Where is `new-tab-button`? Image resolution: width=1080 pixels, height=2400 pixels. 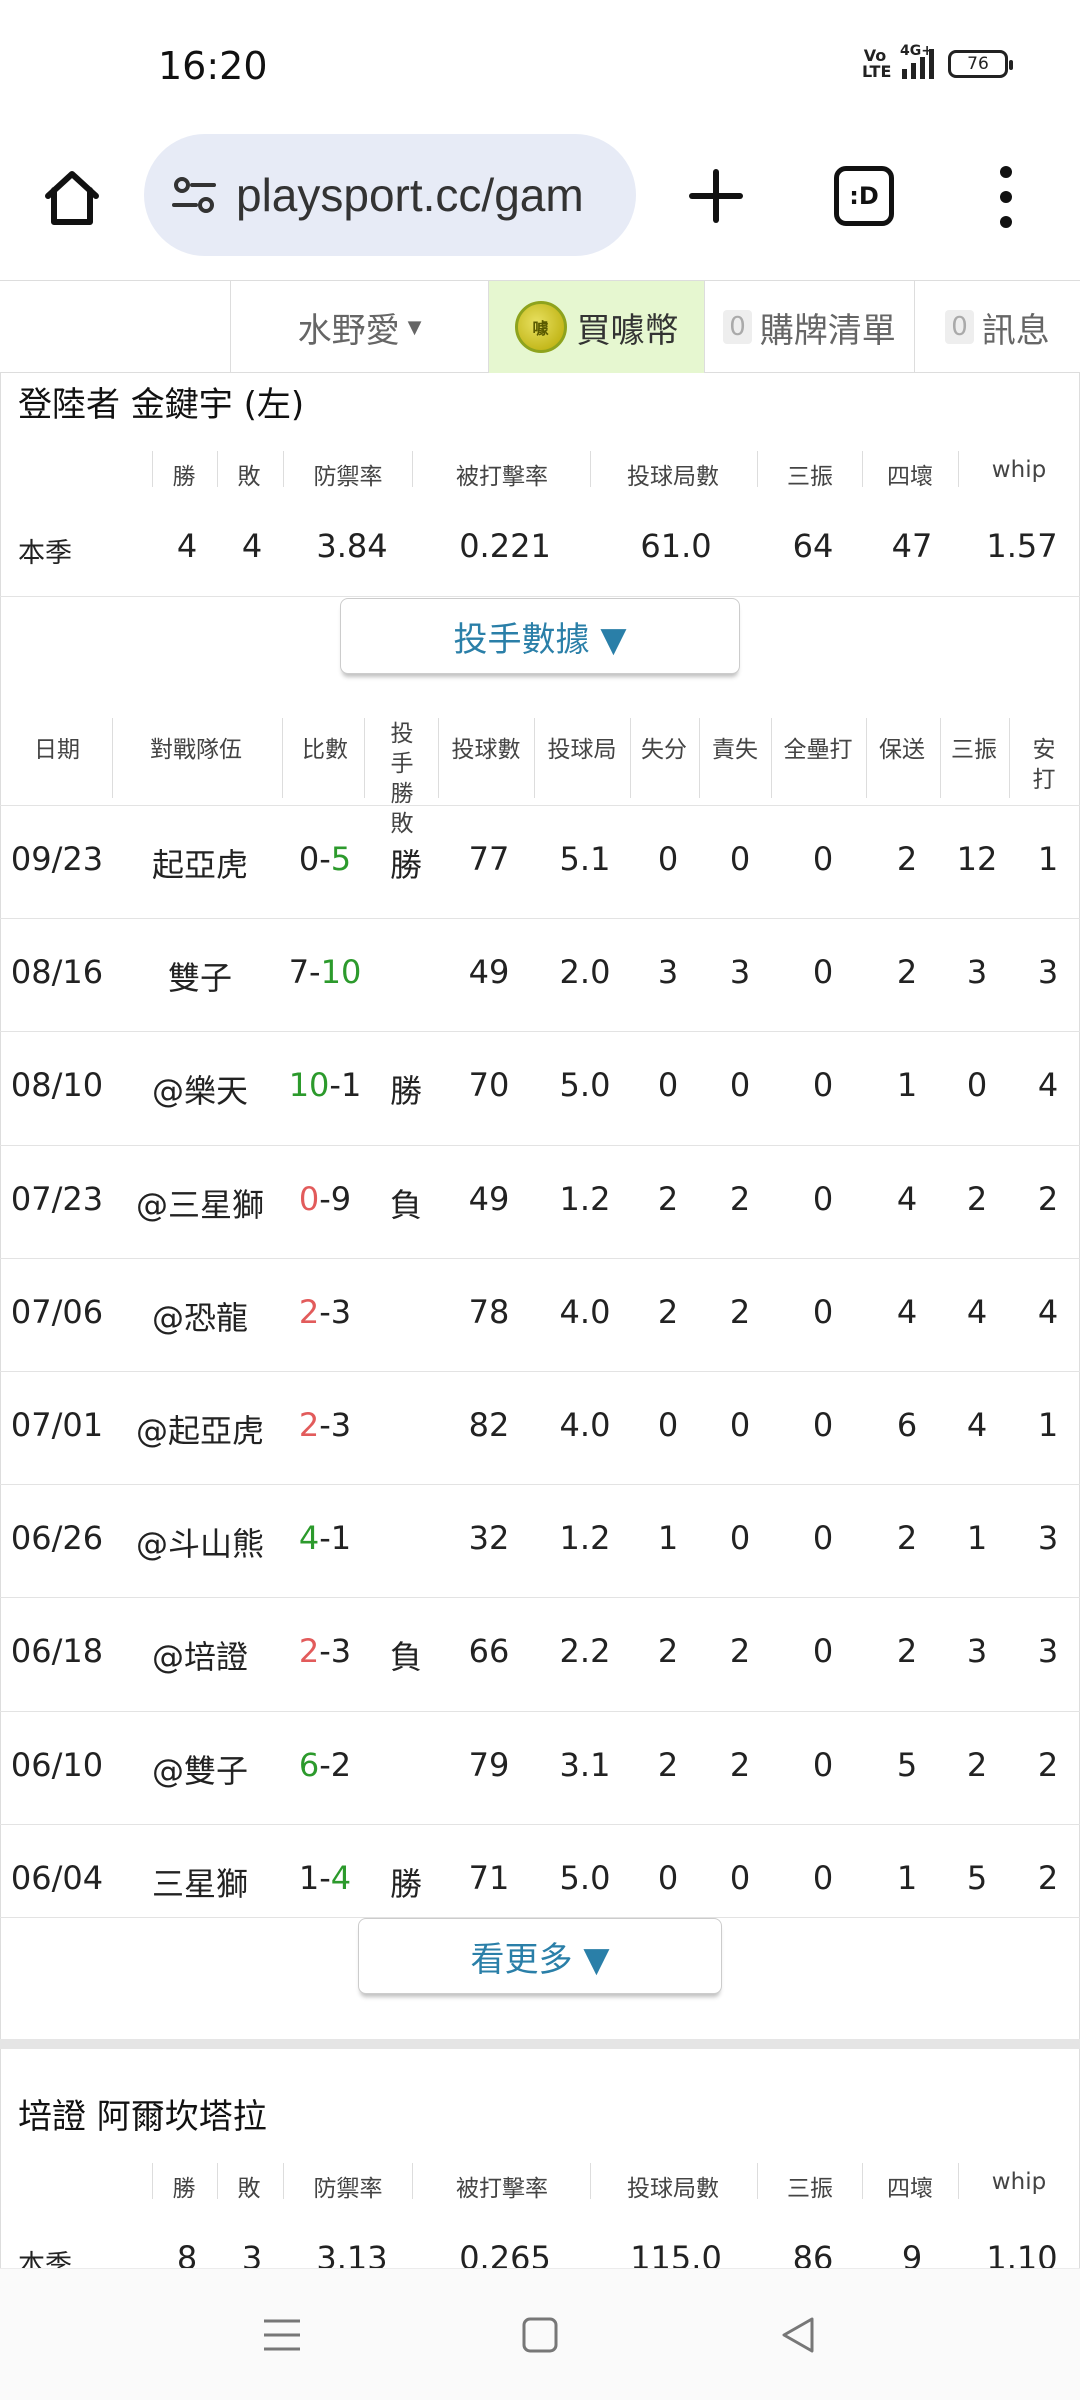 new-tab-button is located at coordinates (716, 196).